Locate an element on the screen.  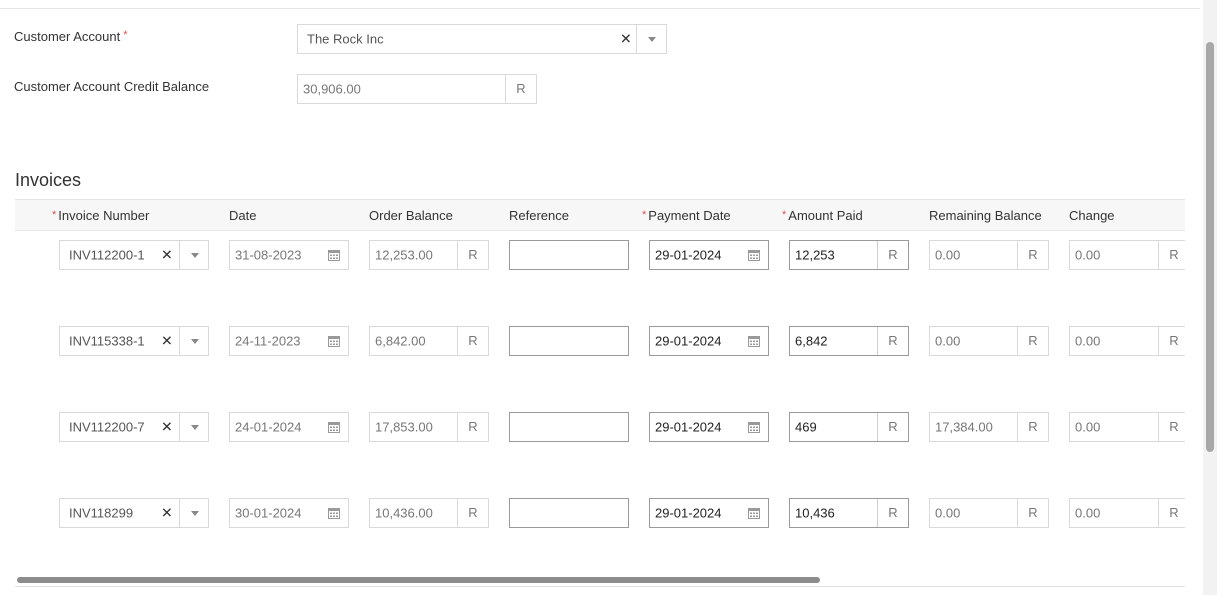
invoice-number-value: INV112200-1 is located at coordinates (107, 255).